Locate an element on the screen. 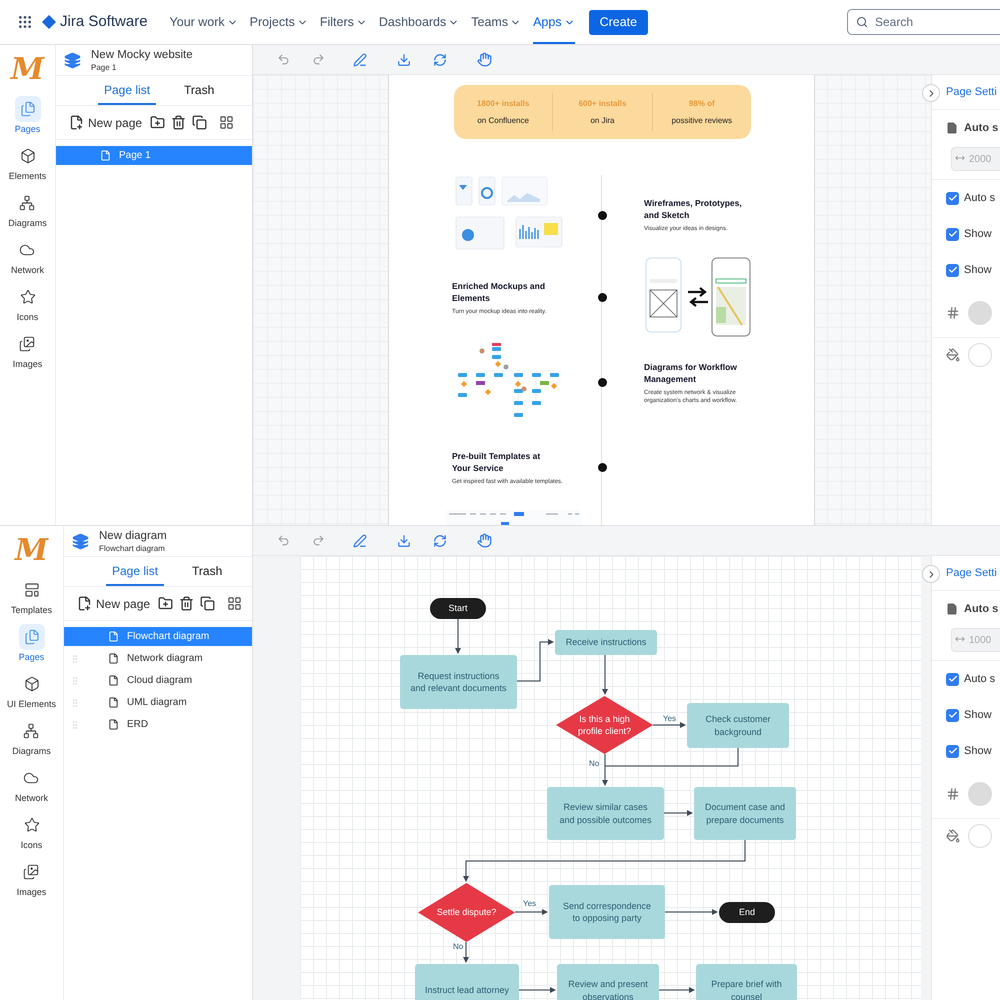 This screenshot has width=1000, height=1000. file-plus-icon is located at coordinates (76, 122).